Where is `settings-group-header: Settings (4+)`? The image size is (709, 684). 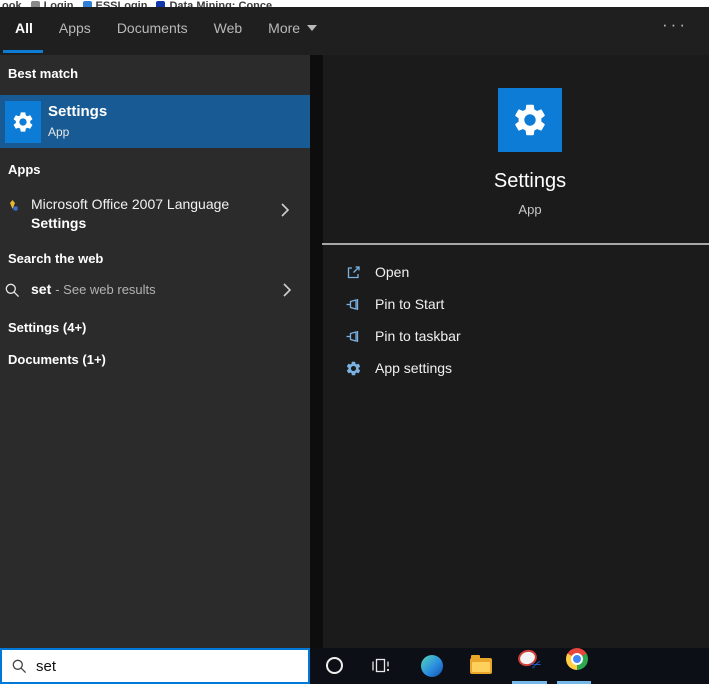 settings-group-header: Settings (4+) is located at coordinates (47, 327).